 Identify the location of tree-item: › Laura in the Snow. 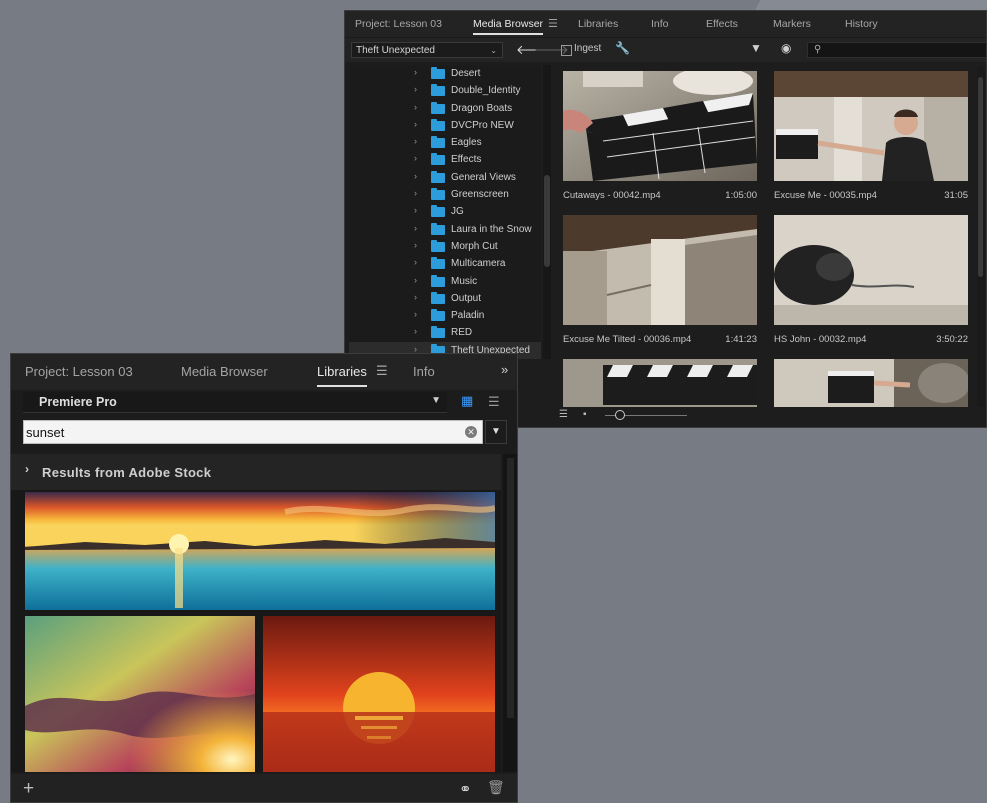
(445, 229).